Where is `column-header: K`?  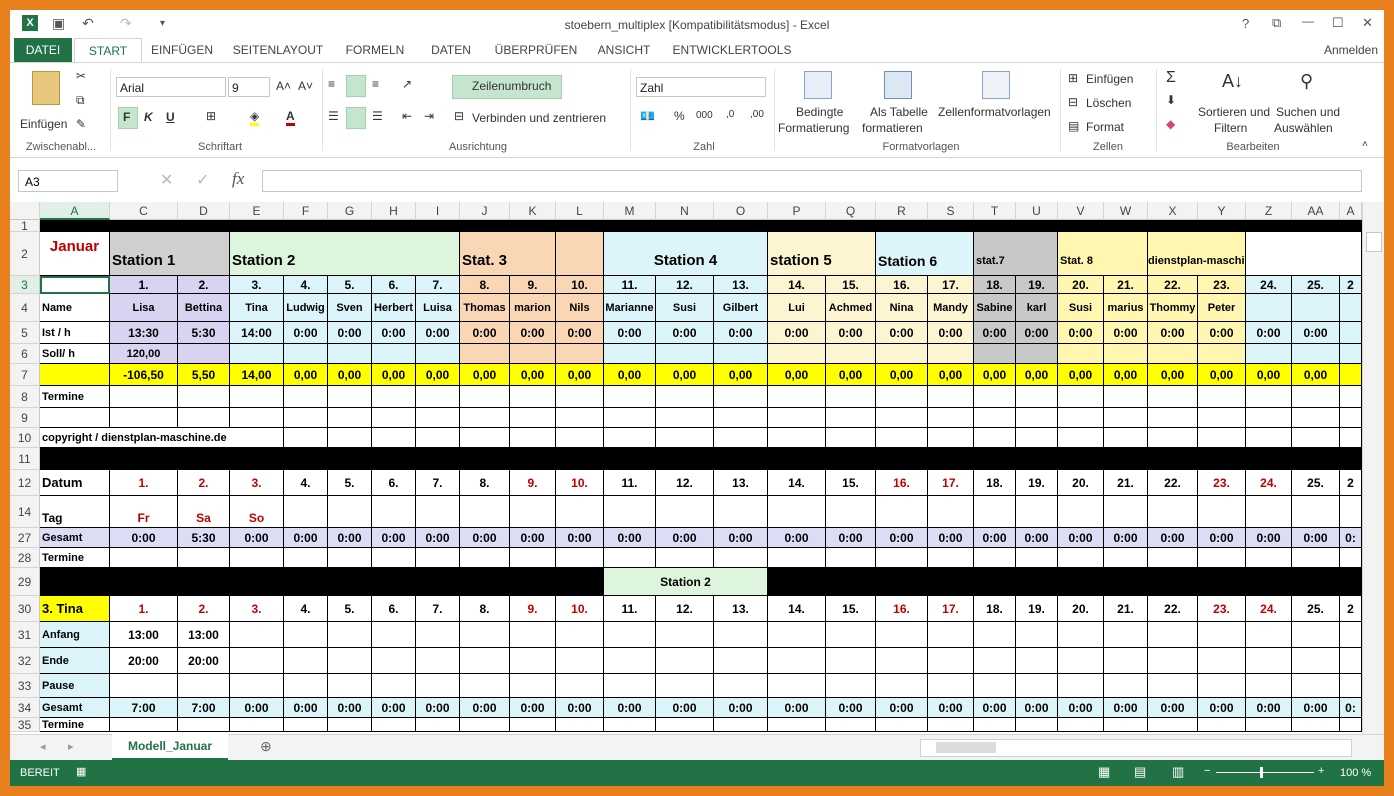 column-header: K is located at coordinates (533, 211).